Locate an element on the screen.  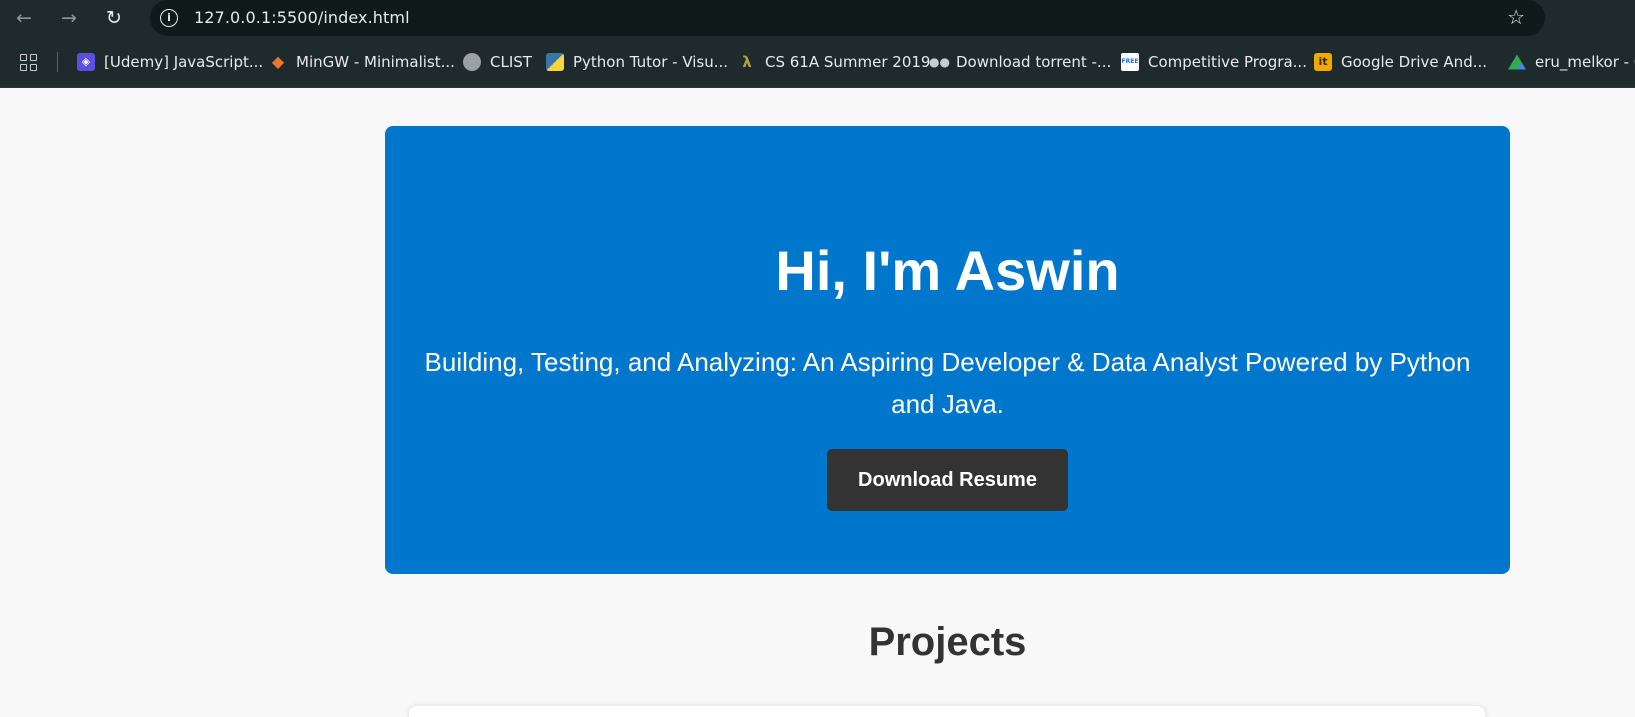
glasses-icon: ●● is located at coordinates (939, 62).